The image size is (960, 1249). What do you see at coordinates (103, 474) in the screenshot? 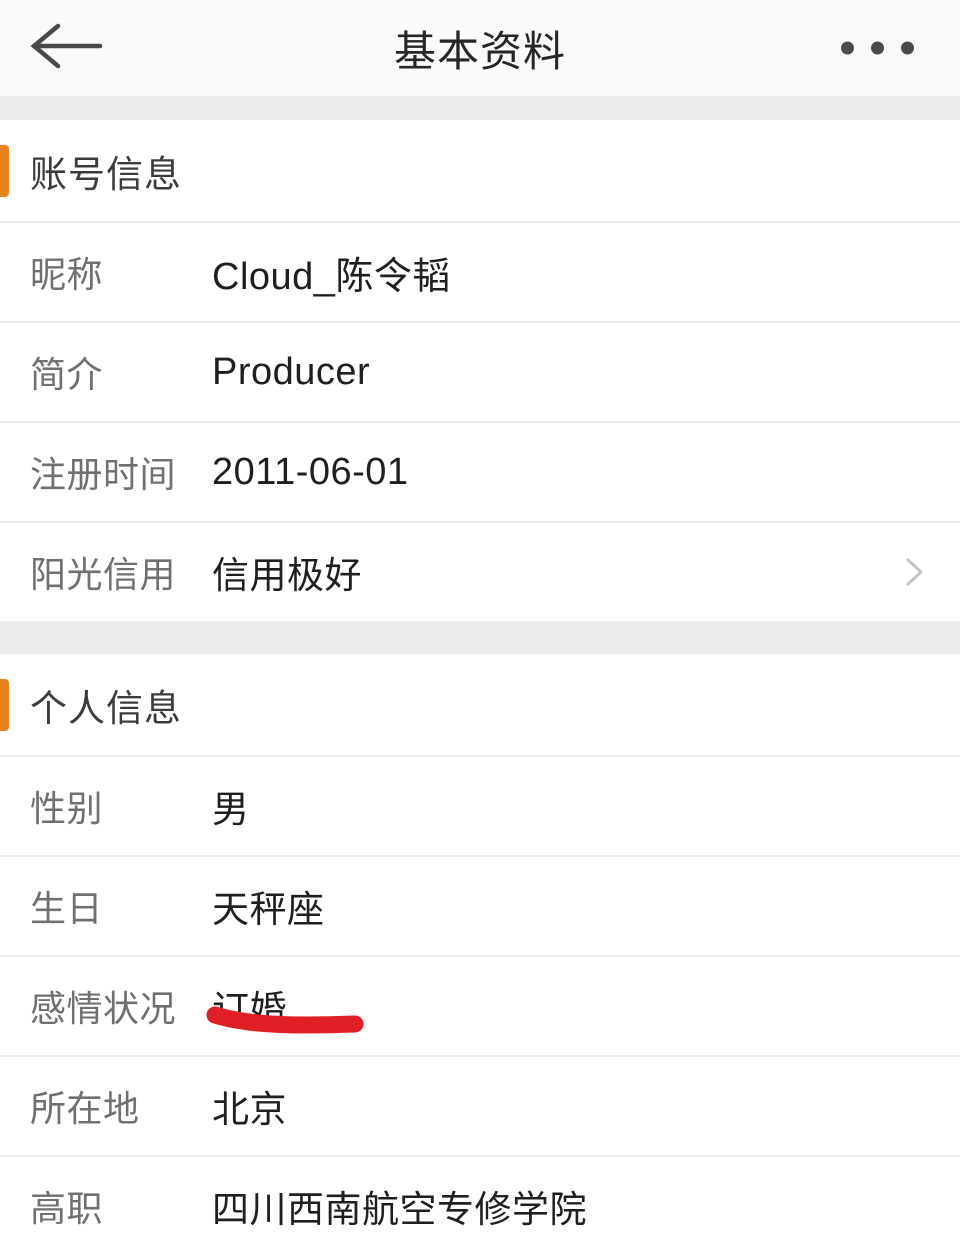
I see `info-row-label: 注册时间` at bounding box center [103, 474].